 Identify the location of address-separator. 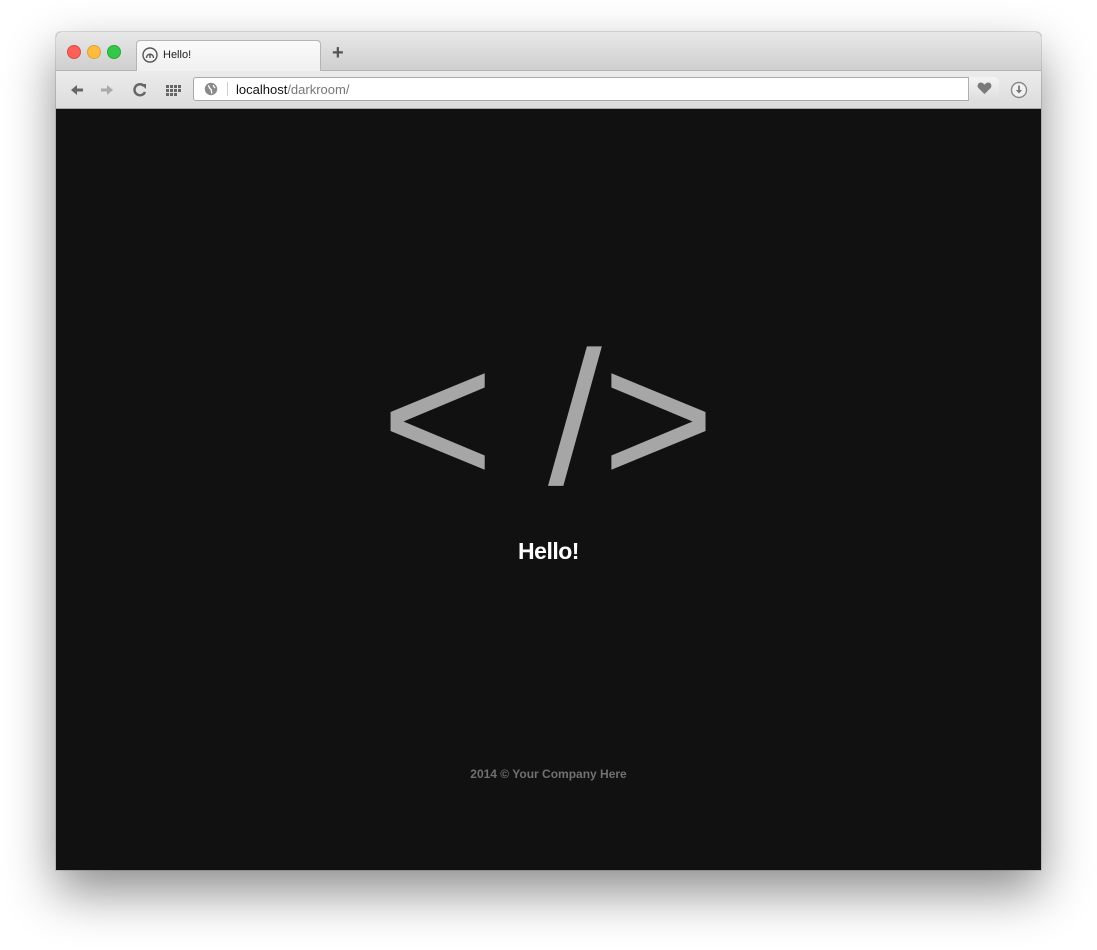
(227, 89).